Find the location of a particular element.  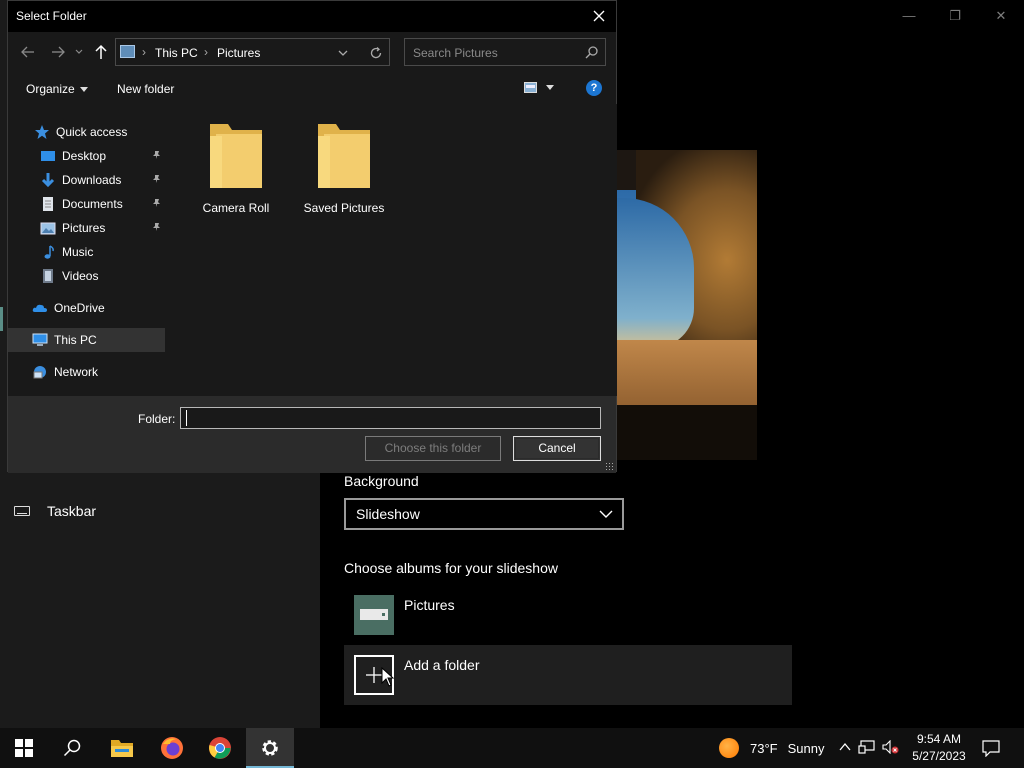

refresh-icon is located at coordinates (376, 53).